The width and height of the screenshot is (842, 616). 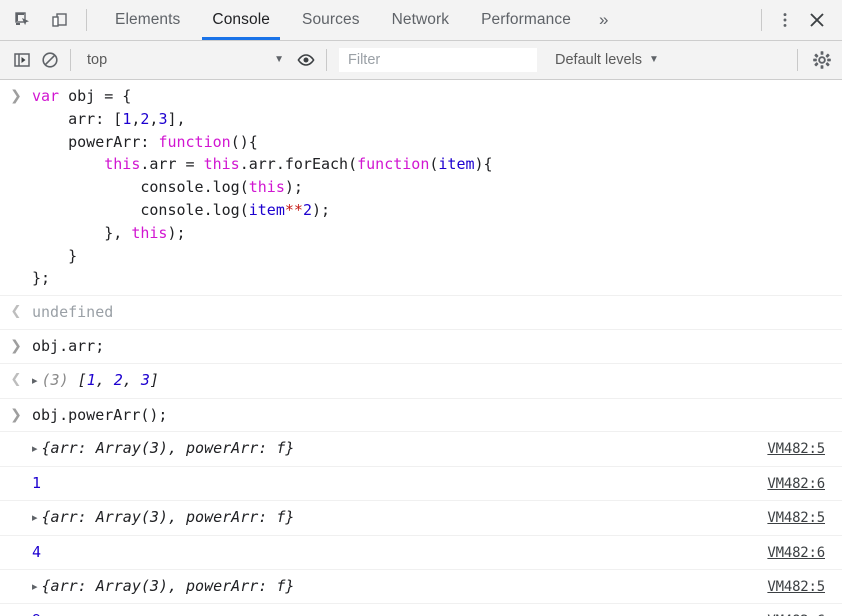 What do you see at coordinates (437, 381) in the screenshot?
I see `console-array-result: ▸ (3) [1, 2, 3]` at bounding box center [437, 381].